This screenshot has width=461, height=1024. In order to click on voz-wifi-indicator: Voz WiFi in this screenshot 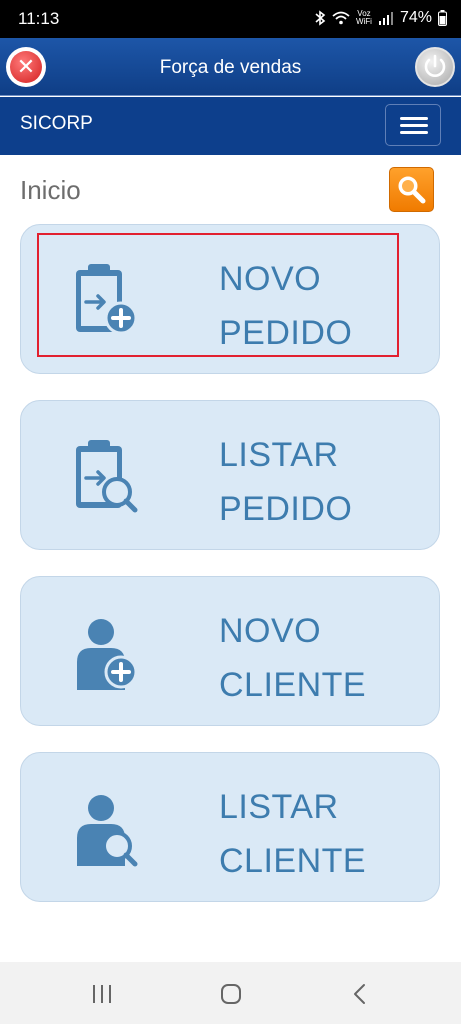, I will do `click(364, 18)`.